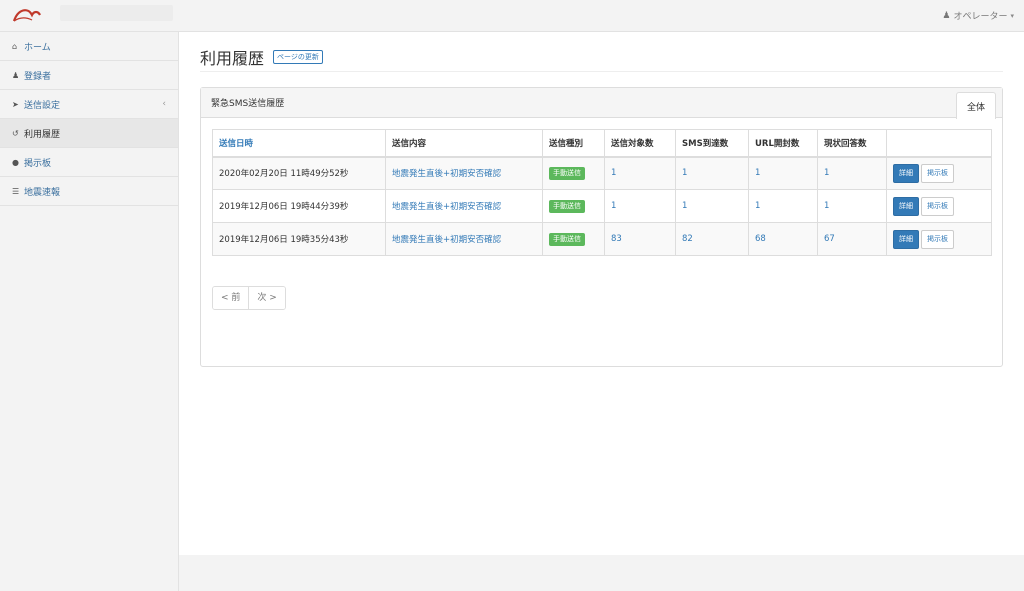 This screenshot has width=1024, height=591. I want to click on sidebar-item-board: ● 掲示板, so click(89, 162).